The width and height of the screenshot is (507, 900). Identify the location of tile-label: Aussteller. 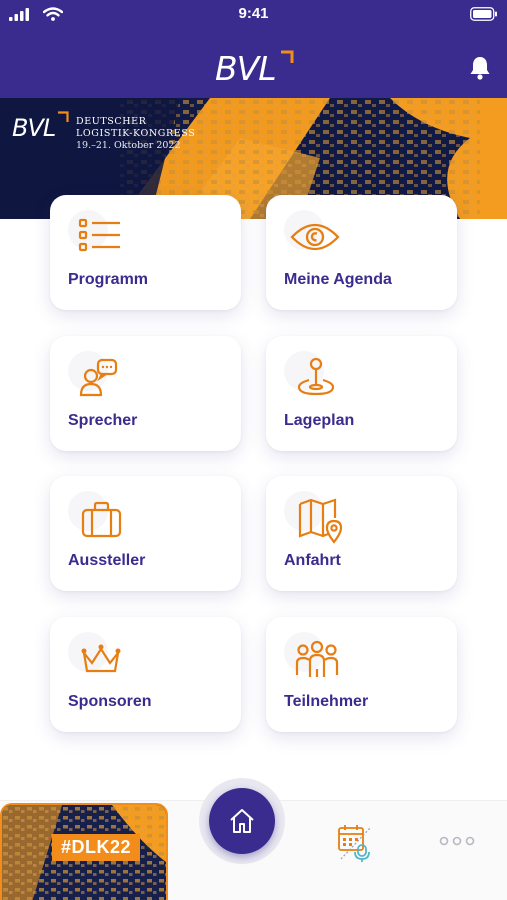
(107, 560).